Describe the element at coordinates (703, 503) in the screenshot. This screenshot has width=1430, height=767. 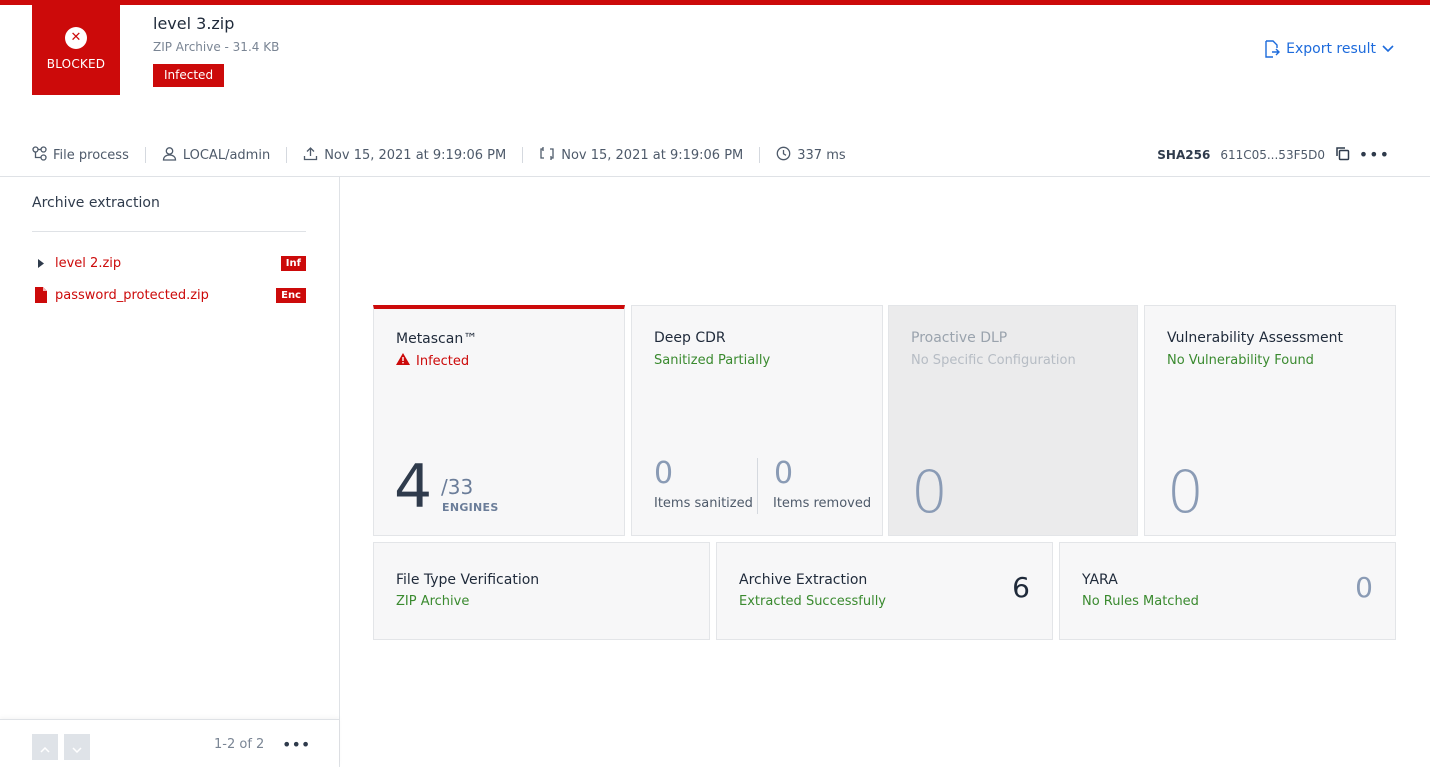
I see `items-sanitized-label: Items sanitized` at that location.